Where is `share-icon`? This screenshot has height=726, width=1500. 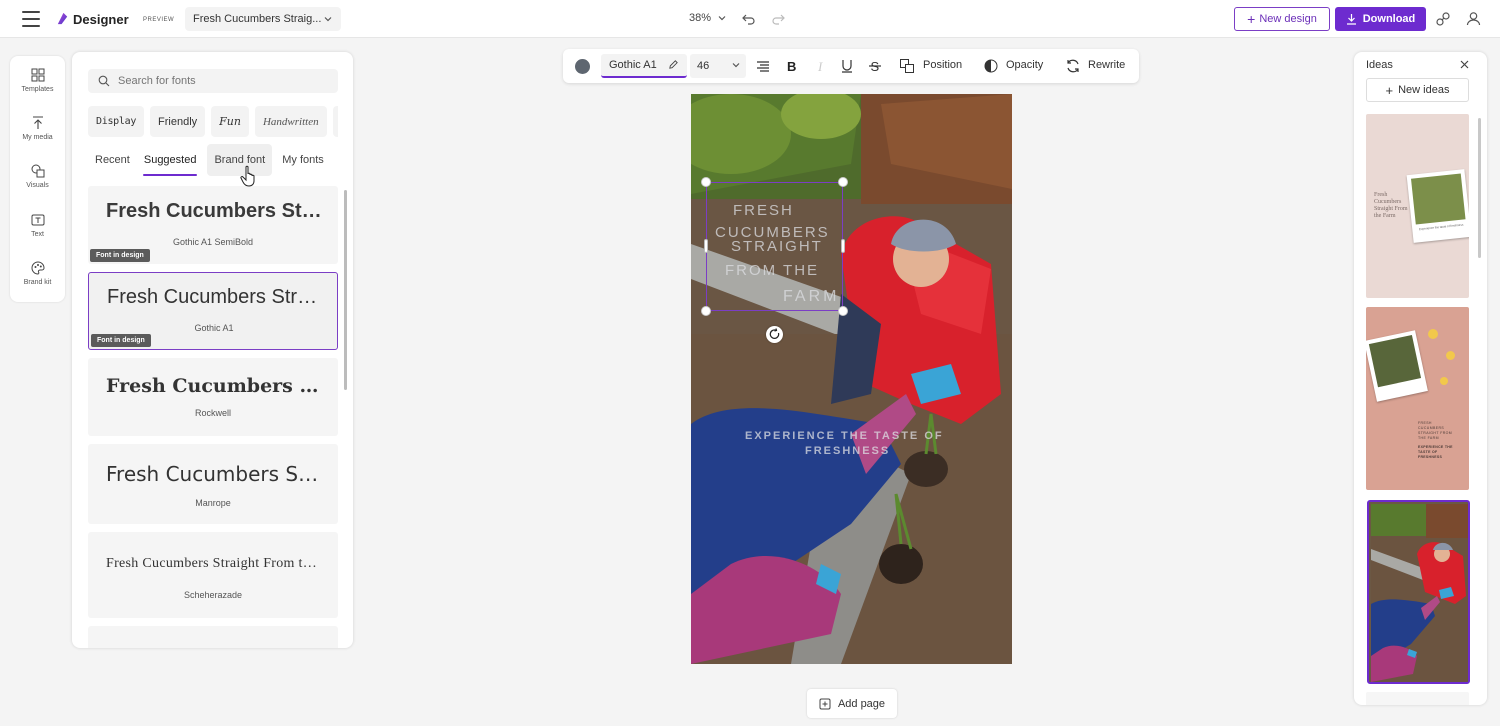 share-icon is located at coordinates (1443, 19).